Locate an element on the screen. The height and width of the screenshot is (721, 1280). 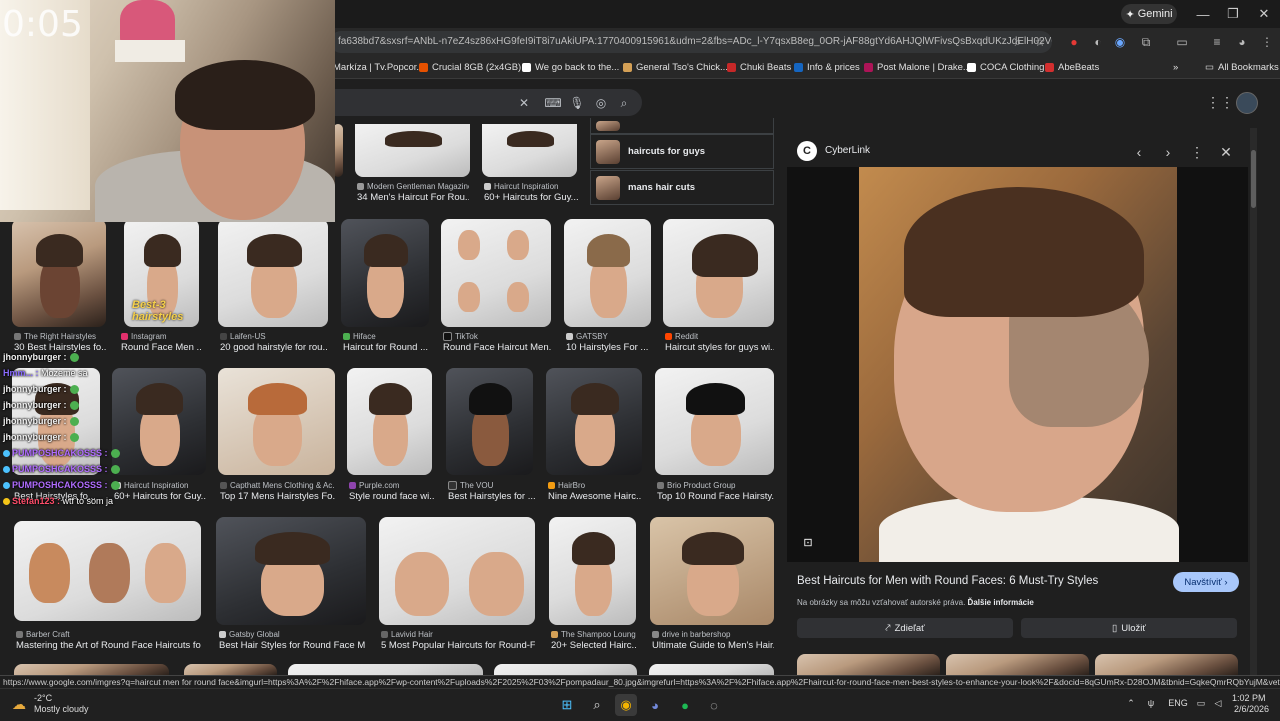
close-window-button: ✕ is located at coordinates (1264, 14).